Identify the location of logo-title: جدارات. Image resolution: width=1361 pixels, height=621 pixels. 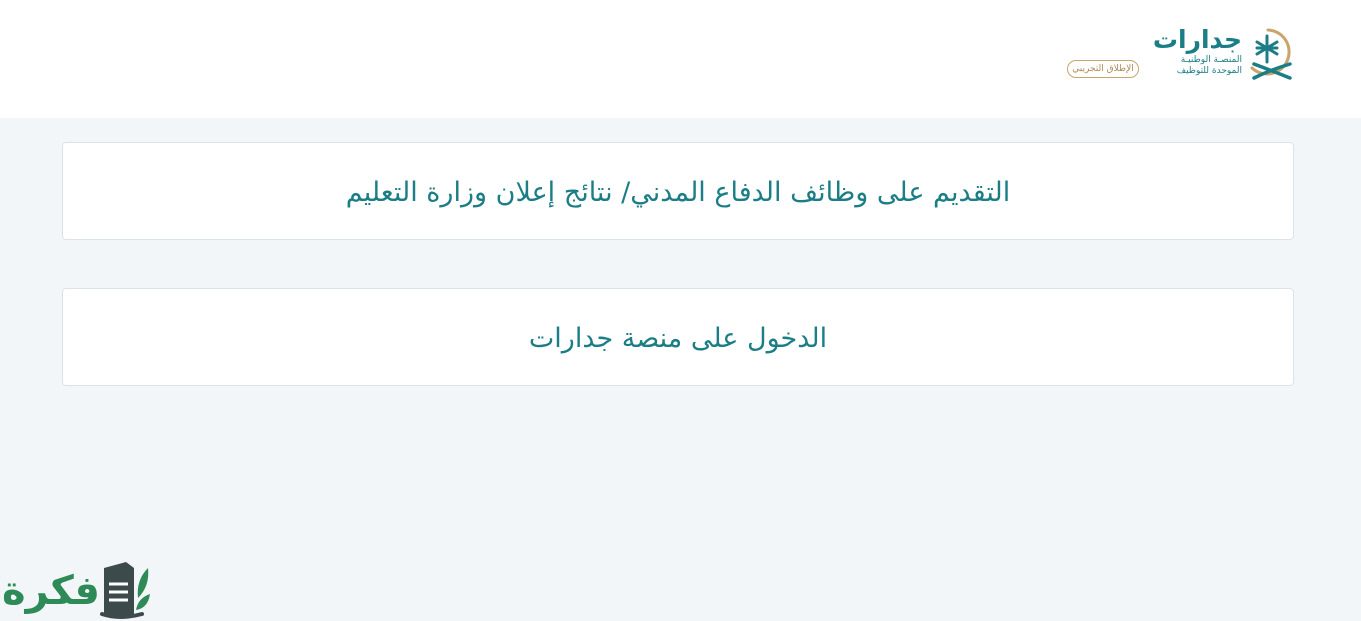
(1197, 39).